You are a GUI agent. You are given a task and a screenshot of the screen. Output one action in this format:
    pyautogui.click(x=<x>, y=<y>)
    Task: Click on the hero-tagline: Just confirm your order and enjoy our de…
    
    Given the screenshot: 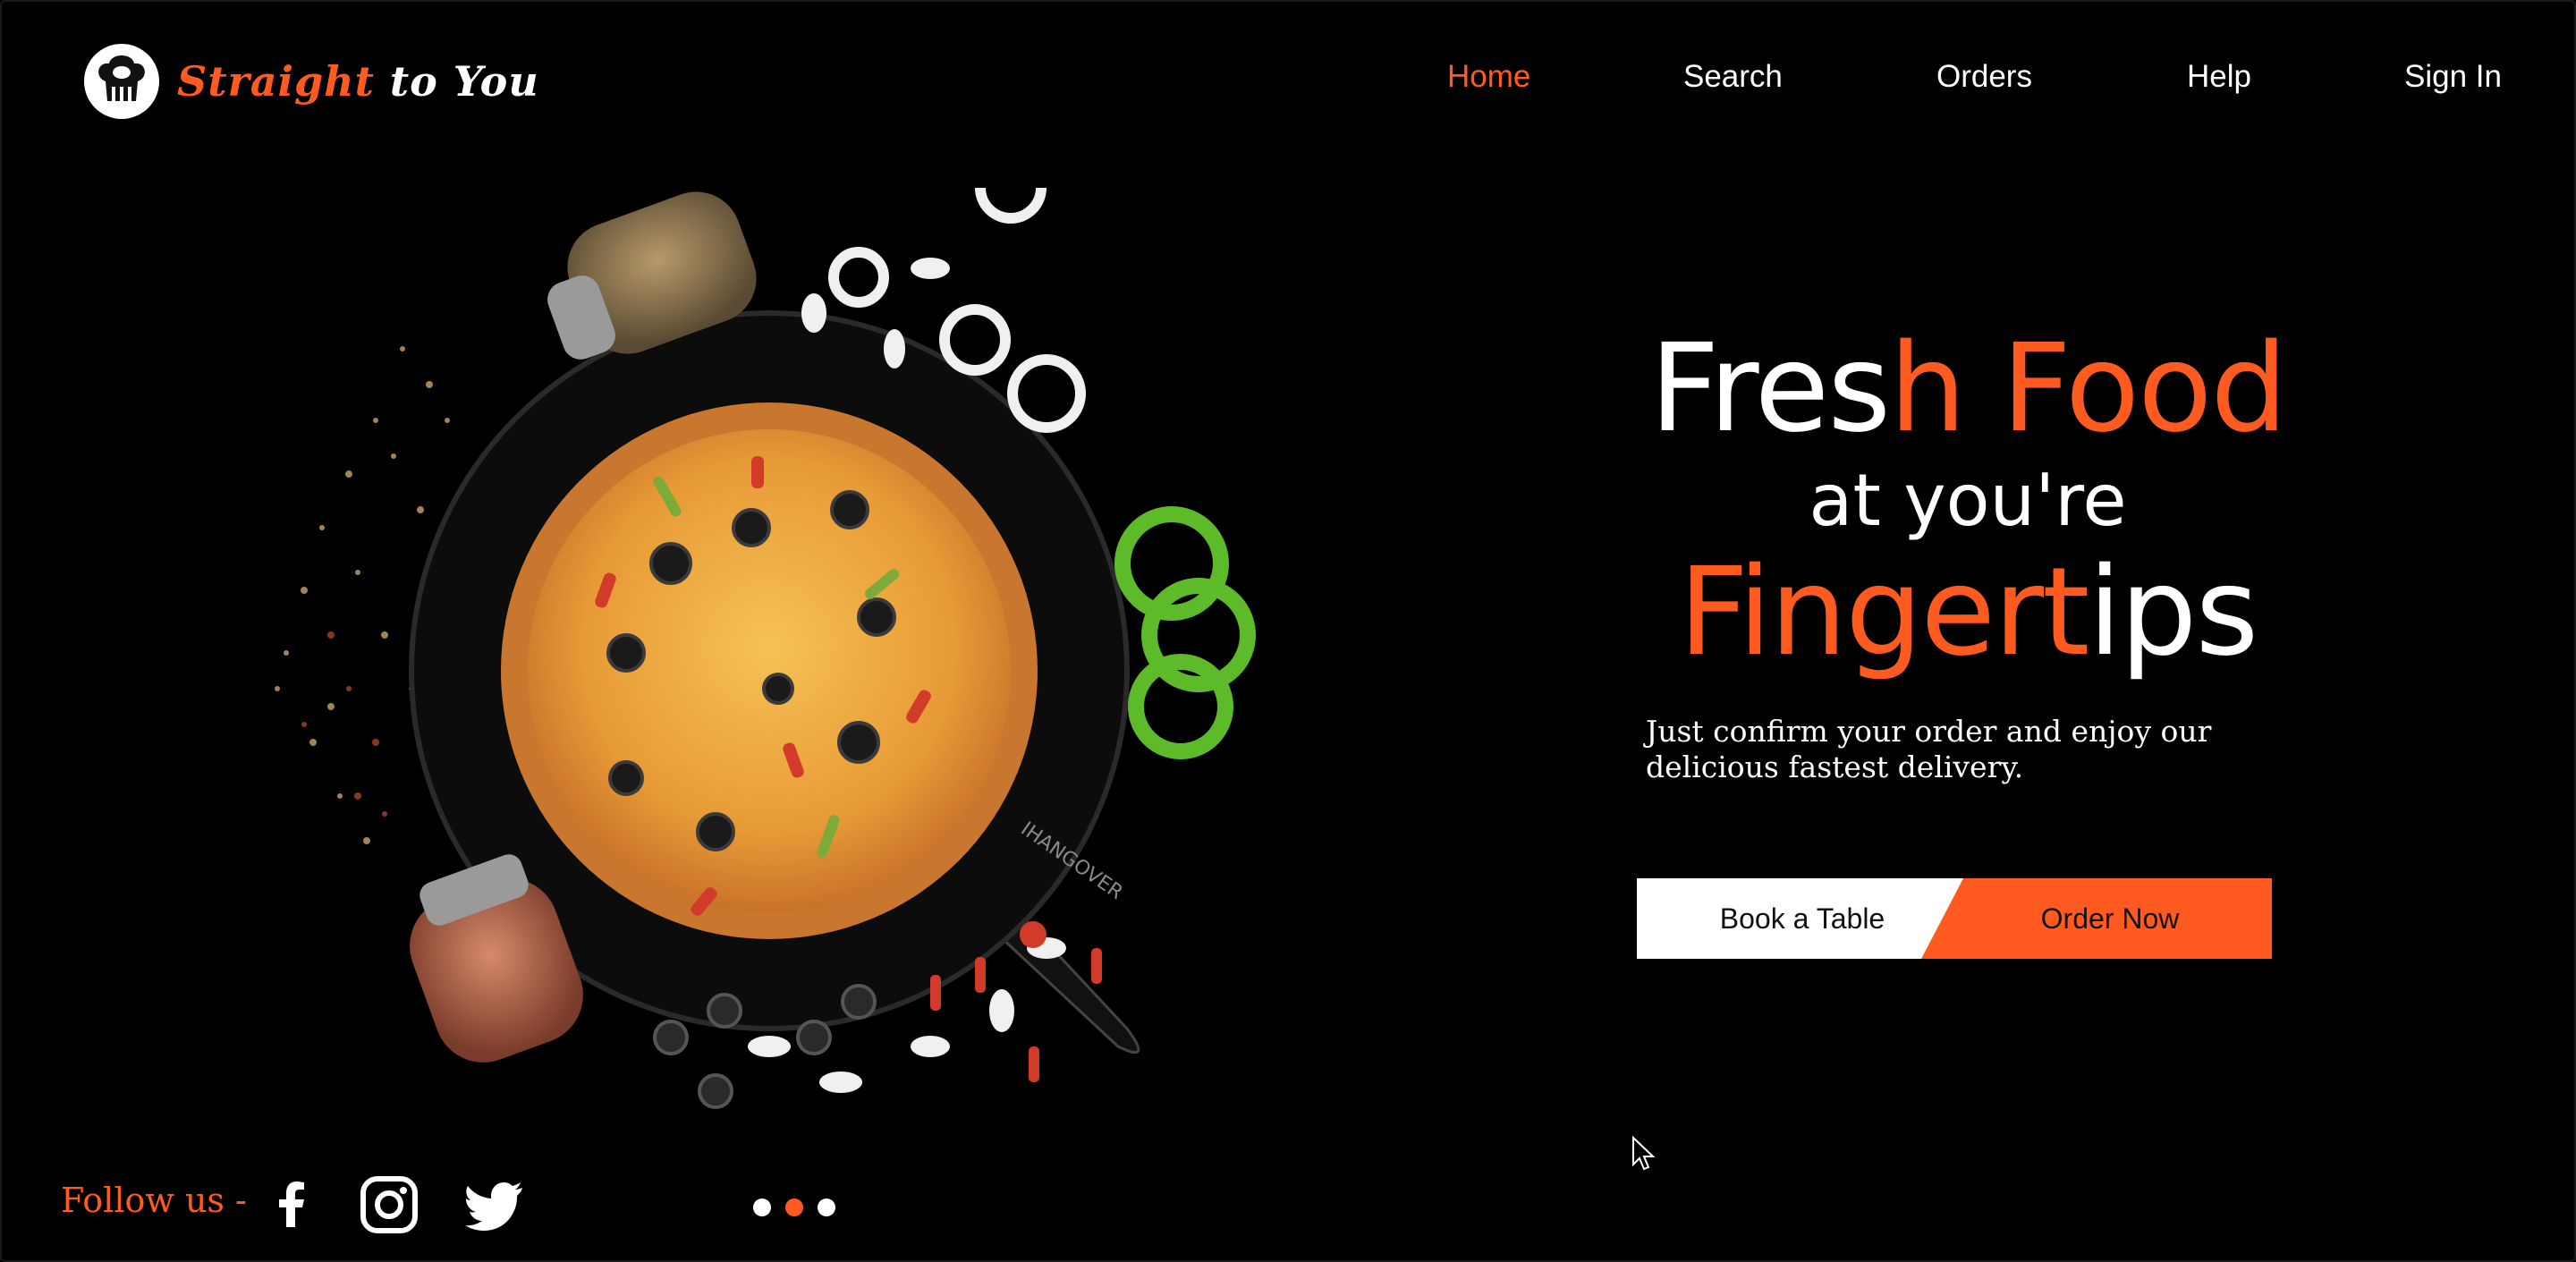 What is the action you would take?
    pyautogui.click(x=1929, y=749)
    